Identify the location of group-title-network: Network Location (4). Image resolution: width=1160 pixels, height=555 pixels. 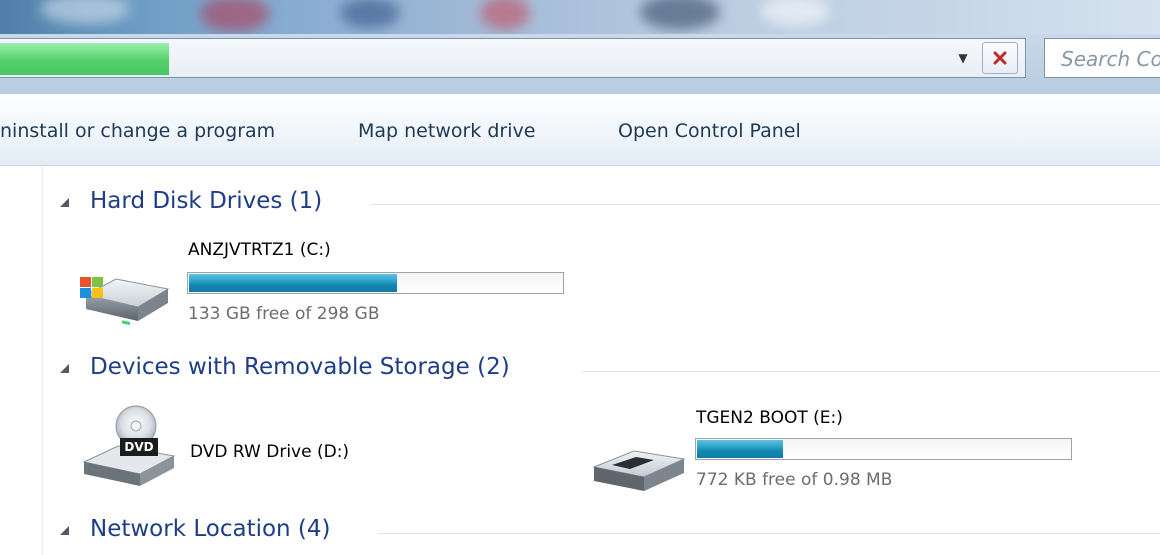
(210, 529).